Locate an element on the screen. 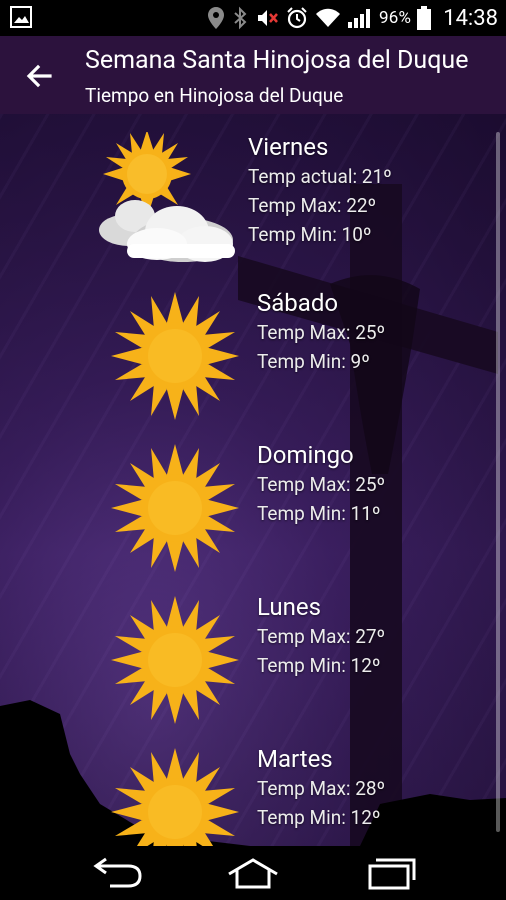 The width and height of the screenshot is (506, 900). home-icon is located at coordinates (253, 873).